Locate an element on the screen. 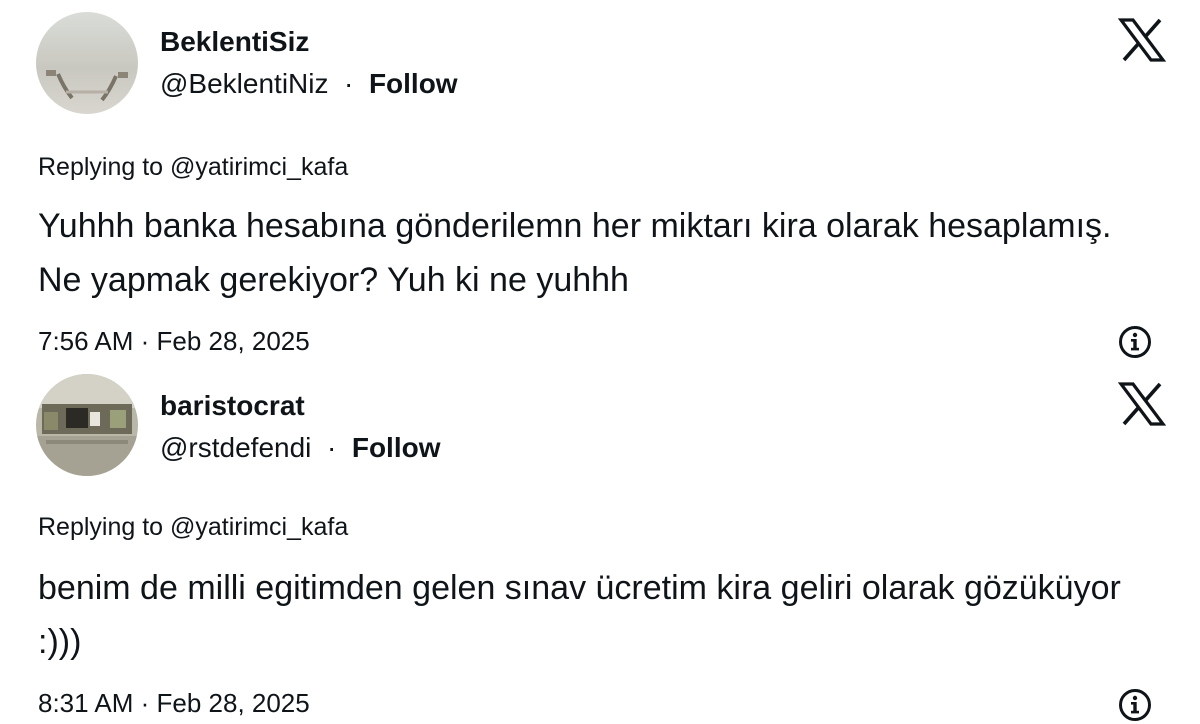 Image resolution: width=1200 pixels, height=724 pixels. handle-row: @rstdefendi · Follow is located at coordinates (300, 448).